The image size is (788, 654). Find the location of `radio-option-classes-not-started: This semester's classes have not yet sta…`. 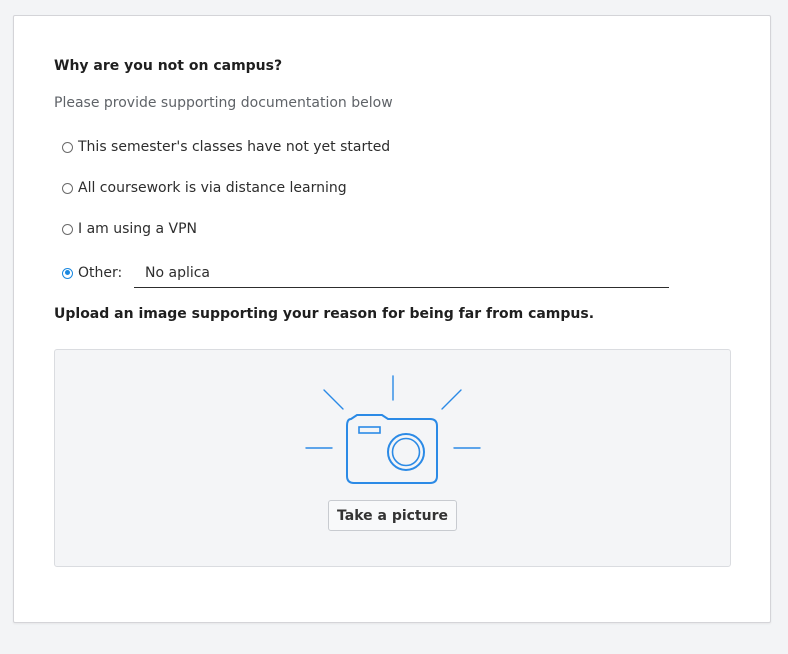

radio-option-classes-not-started: This semester's classes have not yet sta… is located at coordinates (226, 147).